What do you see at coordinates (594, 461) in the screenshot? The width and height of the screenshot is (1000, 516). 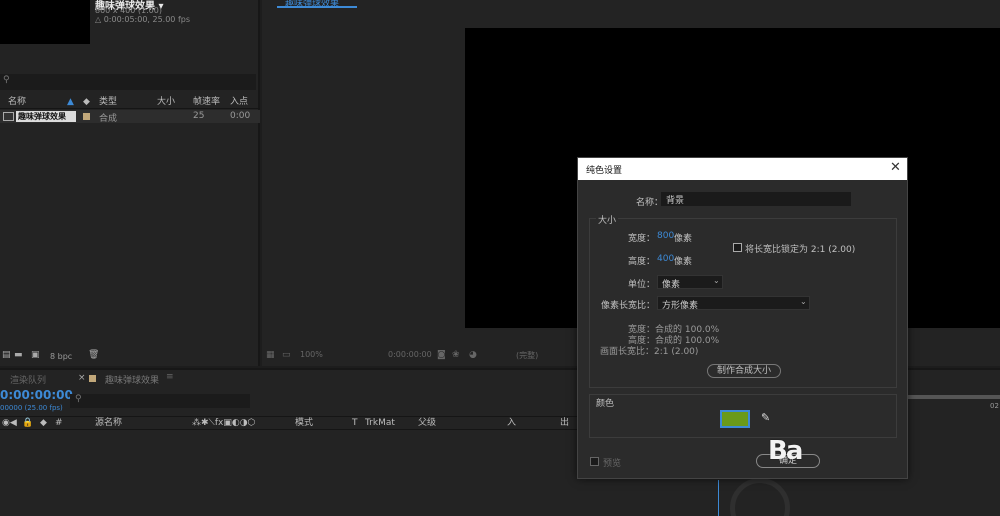 I see `preview-checkbox` at bounding box center [594, 461].